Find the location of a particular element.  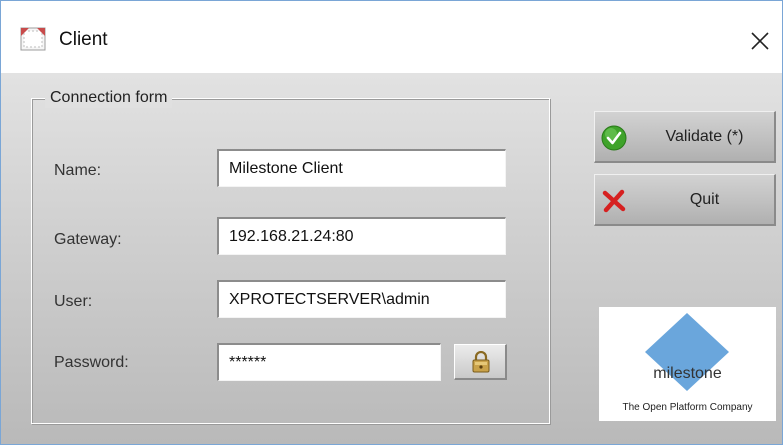

name-field: Milestone Client is located at coordinates (361, 168).